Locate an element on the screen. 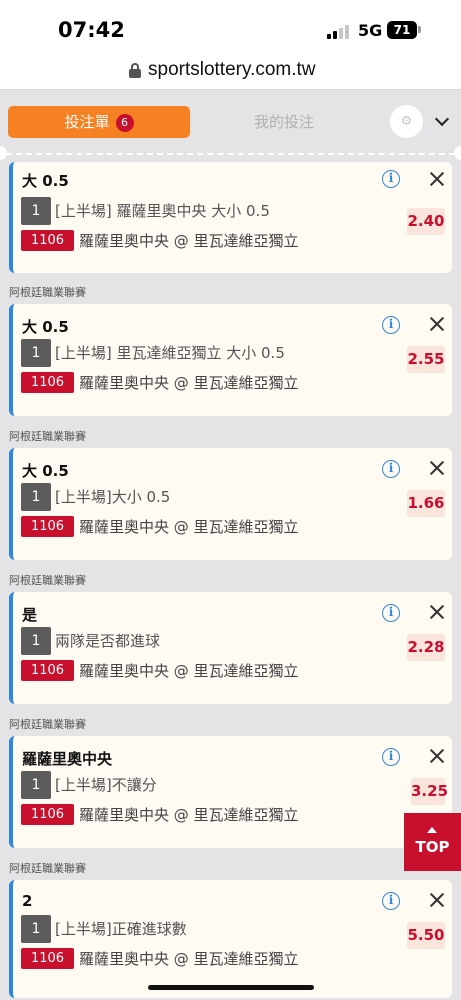  bet-market: [上半場]不讓分 is located at coordinates (106, 785).